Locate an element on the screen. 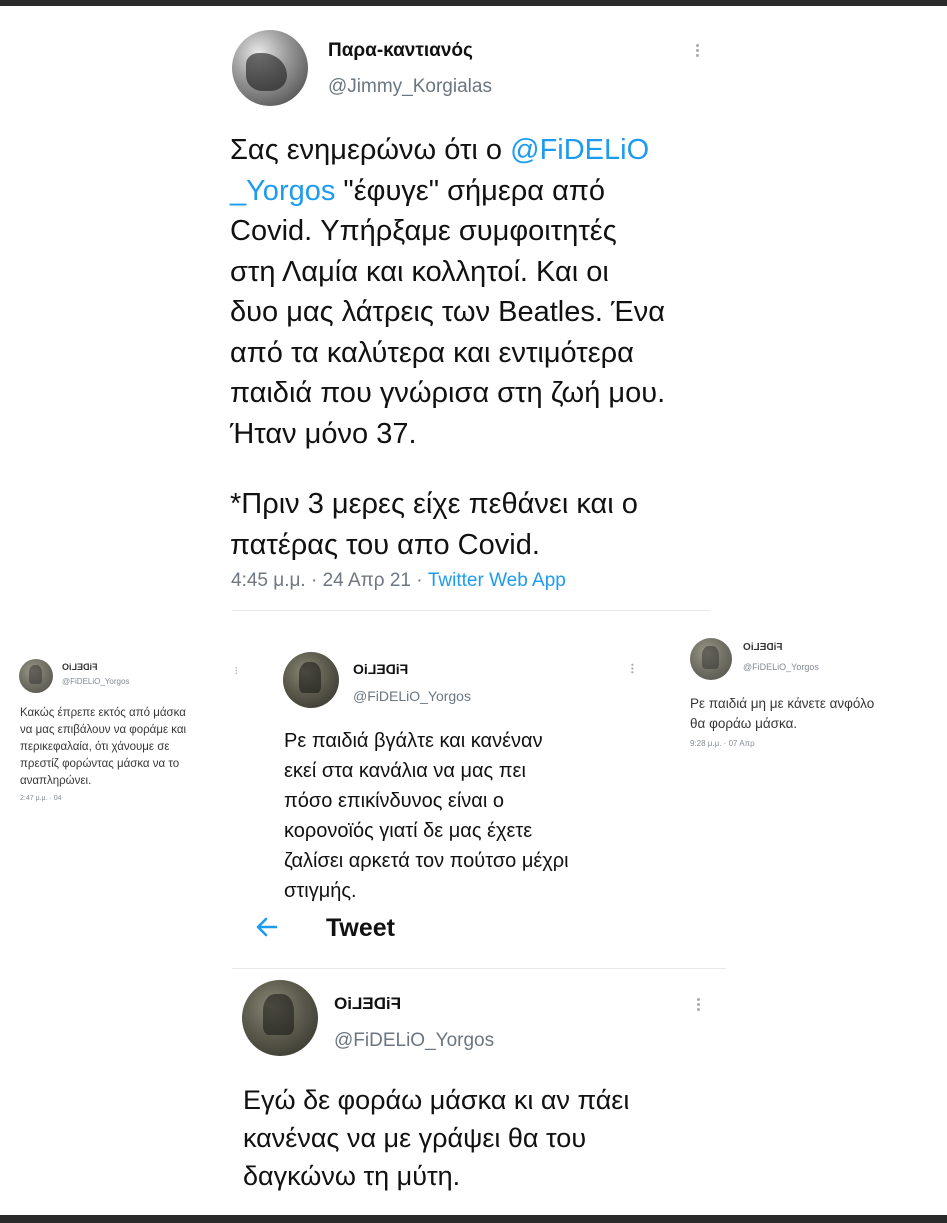 The height and width of the screenshot is (1223, 947). tweet-line: Ήταν μόνο 37. is located at coordinates (323, 433).